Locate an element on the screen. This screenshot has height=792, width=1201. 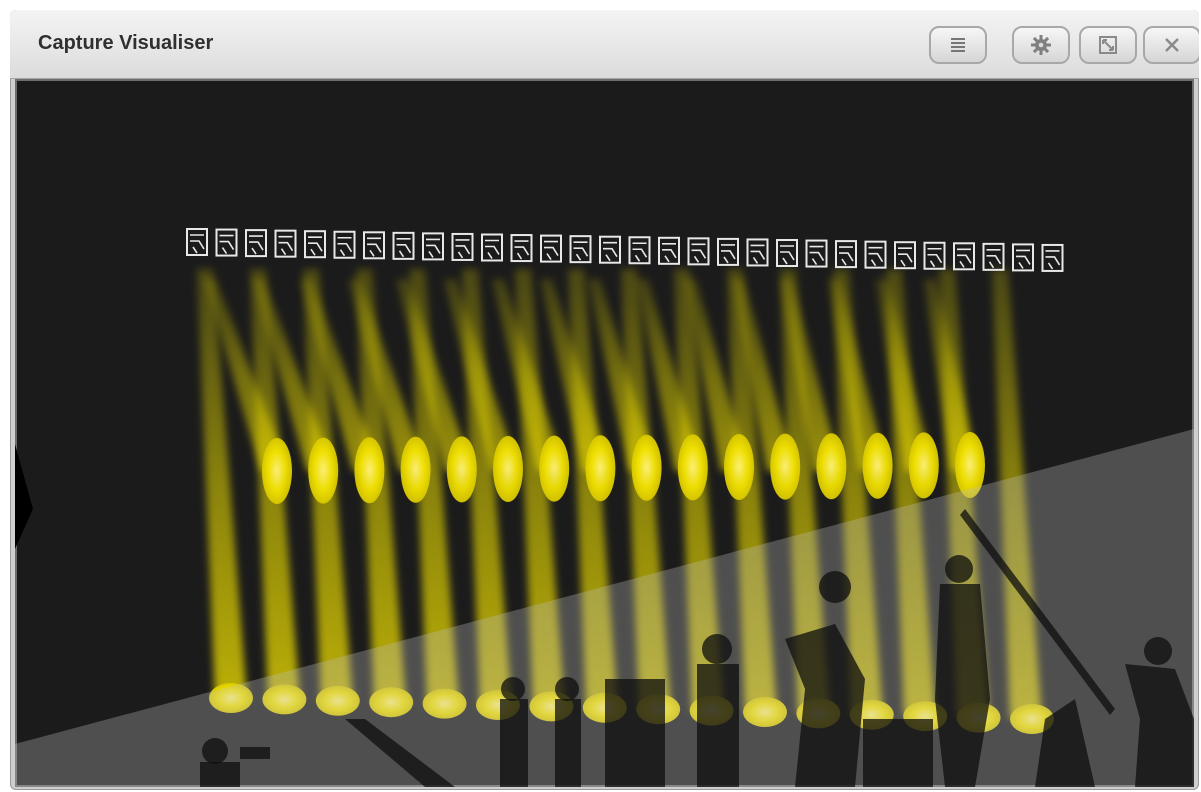
left-edge-wedge is located at coordinates (24, 496).